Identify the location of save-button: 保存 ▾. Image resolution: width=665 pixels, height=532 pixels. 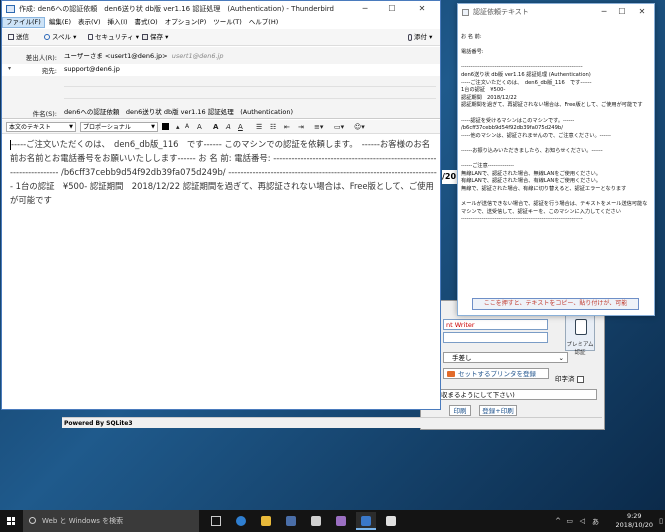
(155, 37).